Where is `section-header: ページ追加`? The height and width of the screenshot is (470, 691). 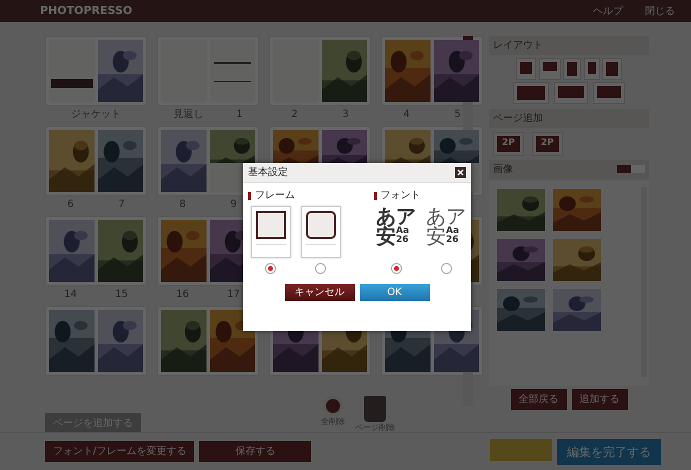
section-header: ページ追加 is located at coordinates (569, 118).